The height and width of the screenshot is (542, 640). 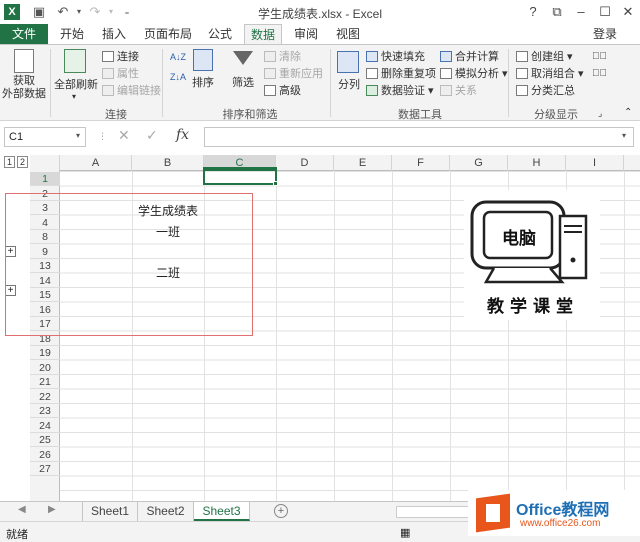 What do you see at coordinates (479, 163) in the screenshot?
I see `column-header: G` at bounding box center [479, 163].